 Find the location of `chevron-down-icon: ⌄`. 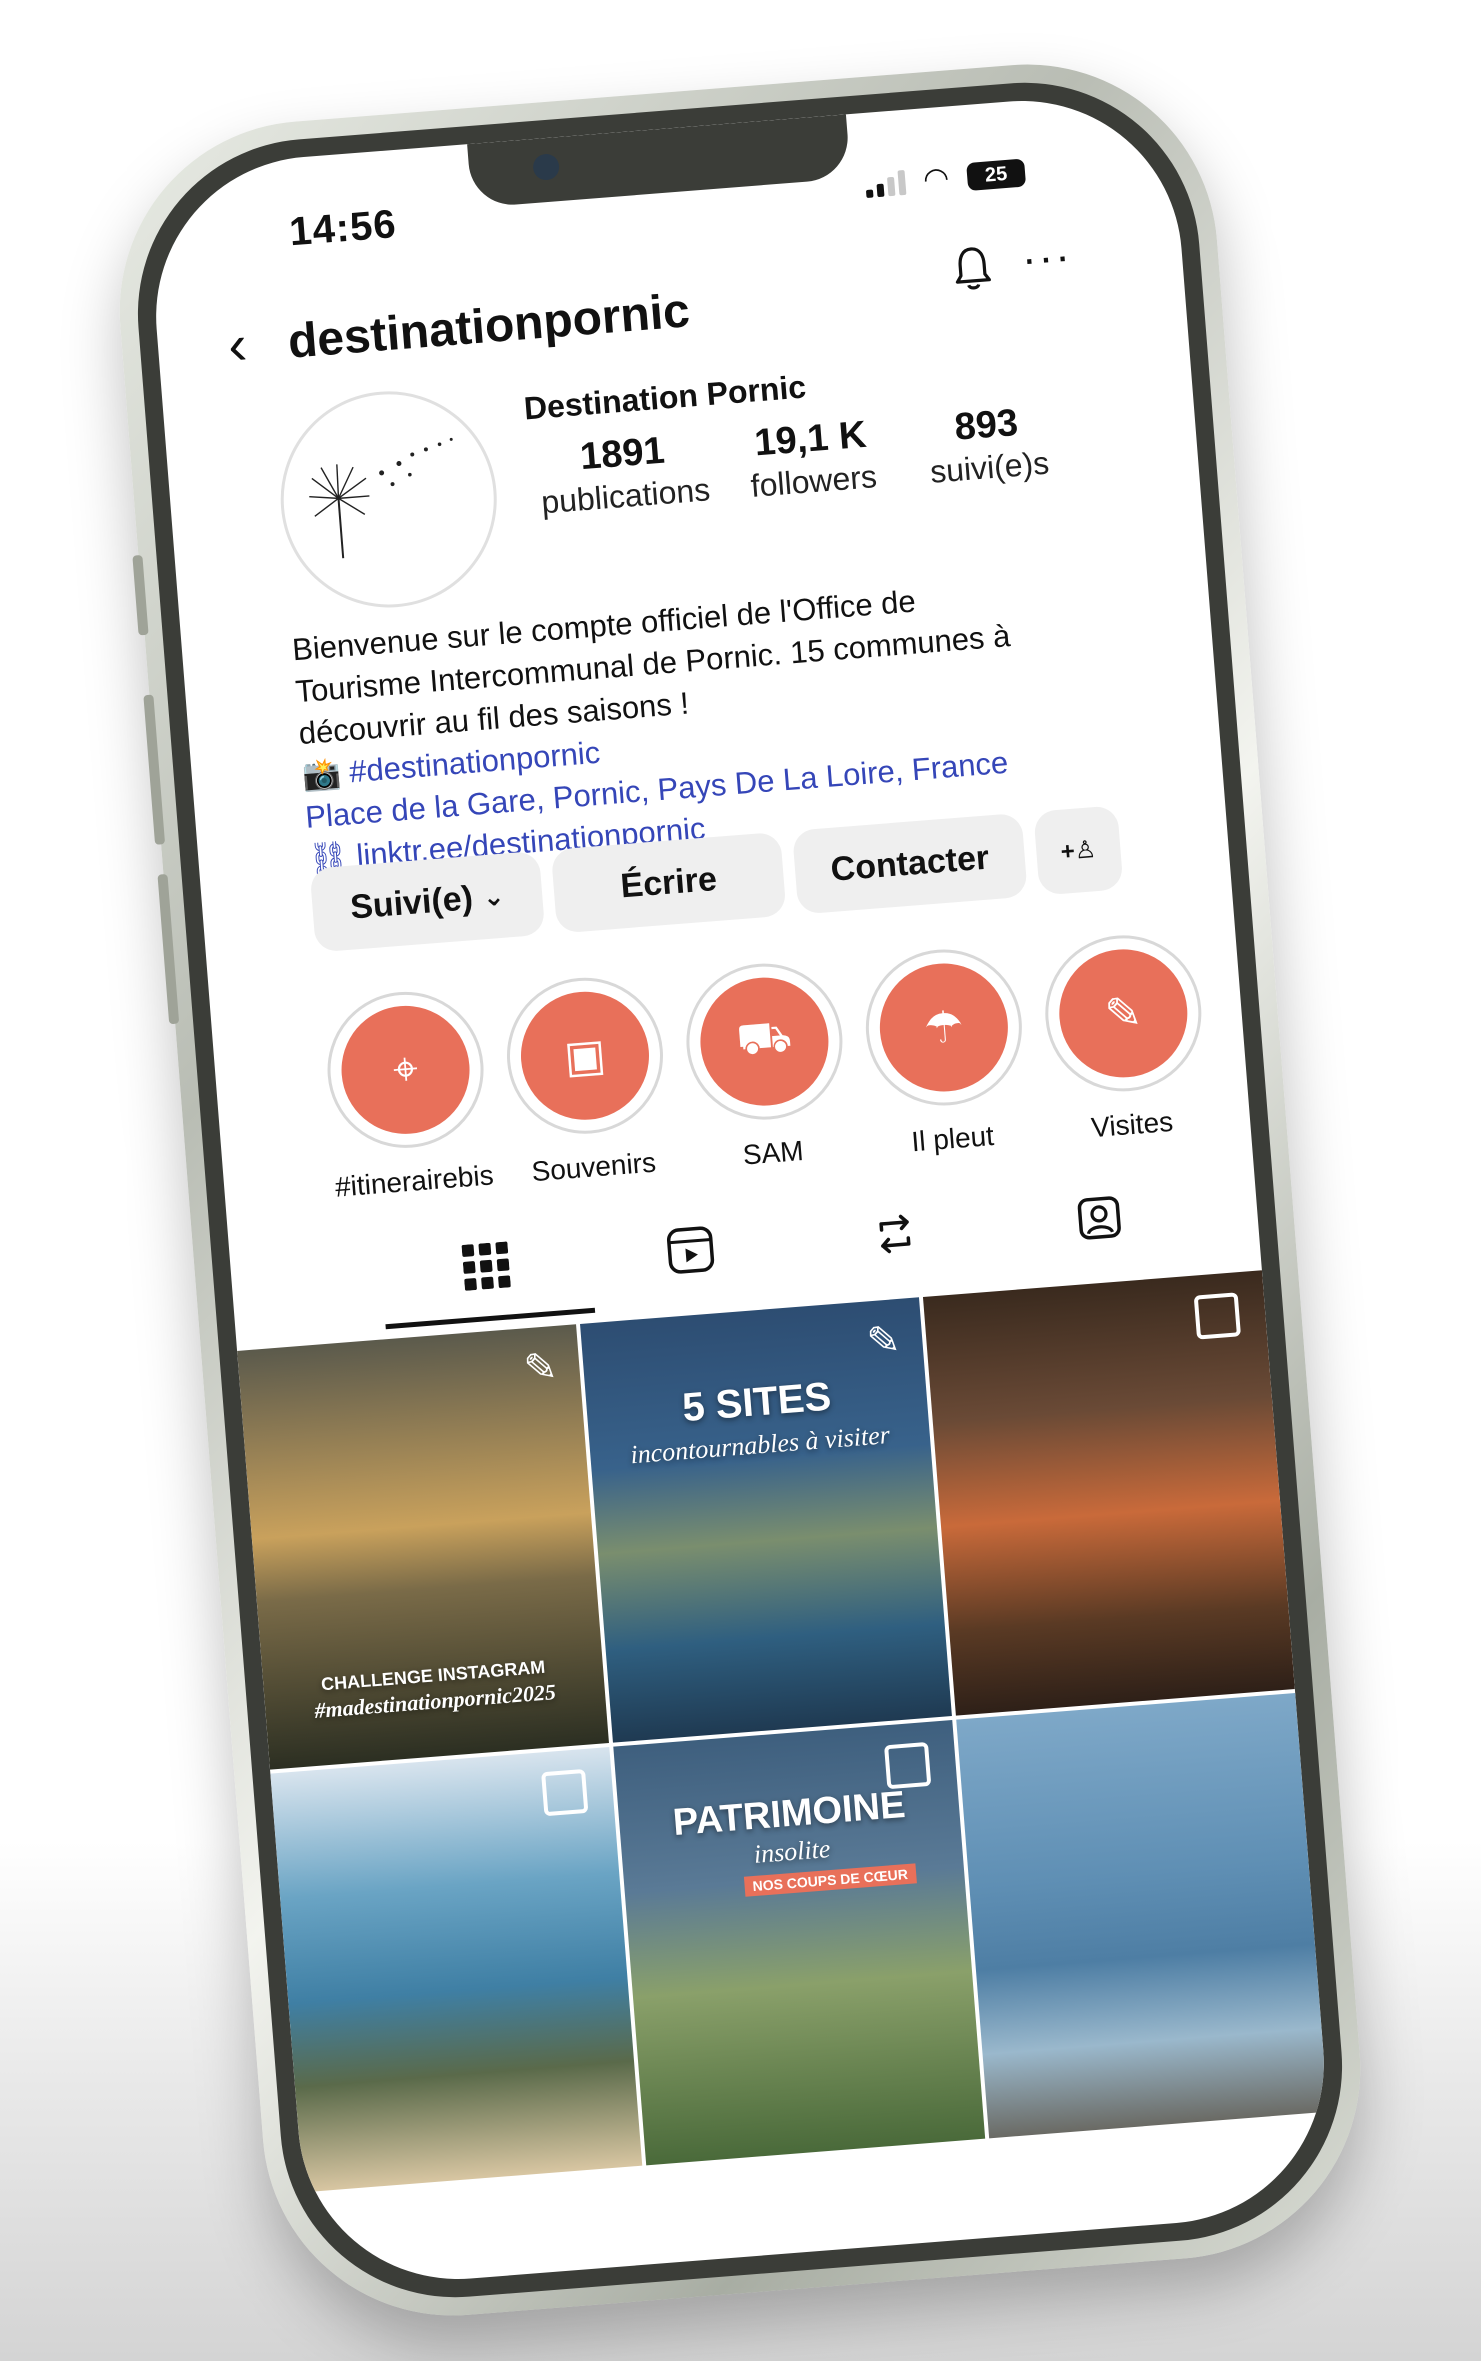

chevron-down-icon: ⌄ is located at coordinates (493, 896).